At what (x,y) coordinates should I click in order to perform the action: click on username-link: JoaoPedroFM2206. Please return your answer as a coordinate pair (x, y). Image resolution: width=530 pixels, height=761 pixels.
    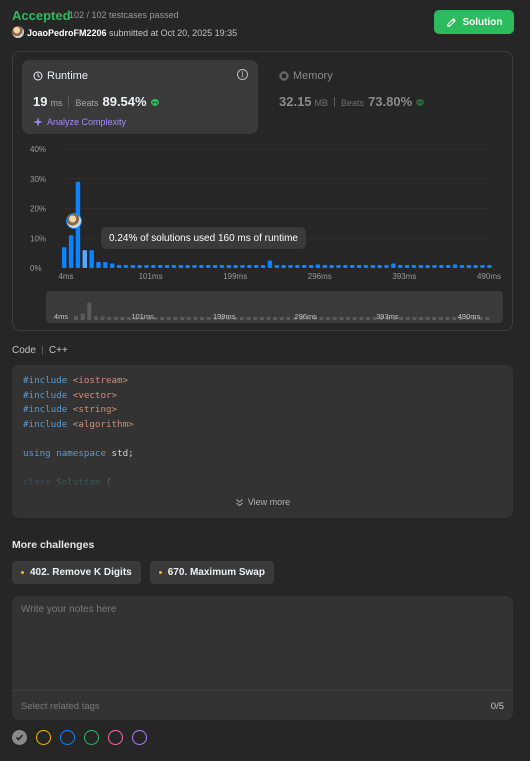
    Looking at the image, I should click on (67, 33).